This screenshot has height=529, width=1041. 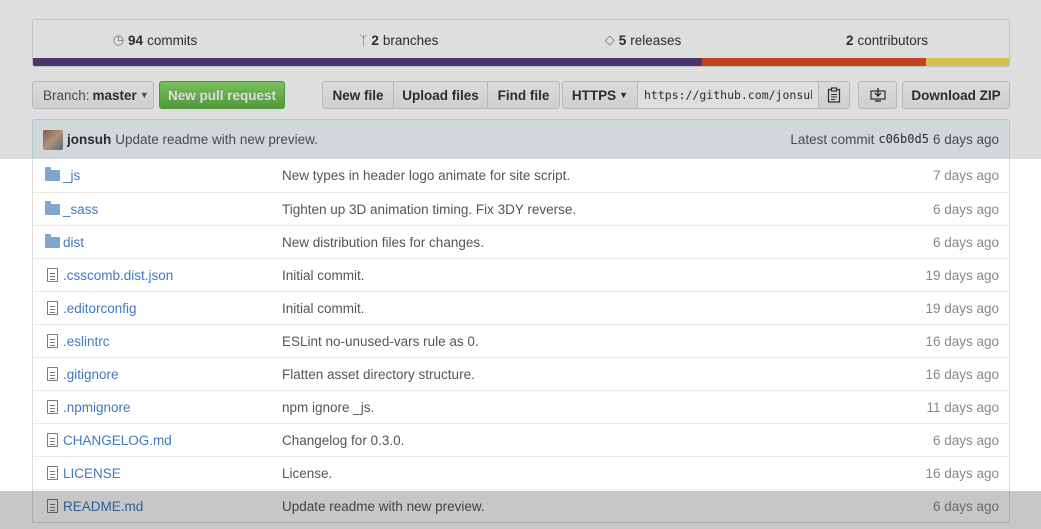 I want to click on language-bar, so click(x=521, y=62).